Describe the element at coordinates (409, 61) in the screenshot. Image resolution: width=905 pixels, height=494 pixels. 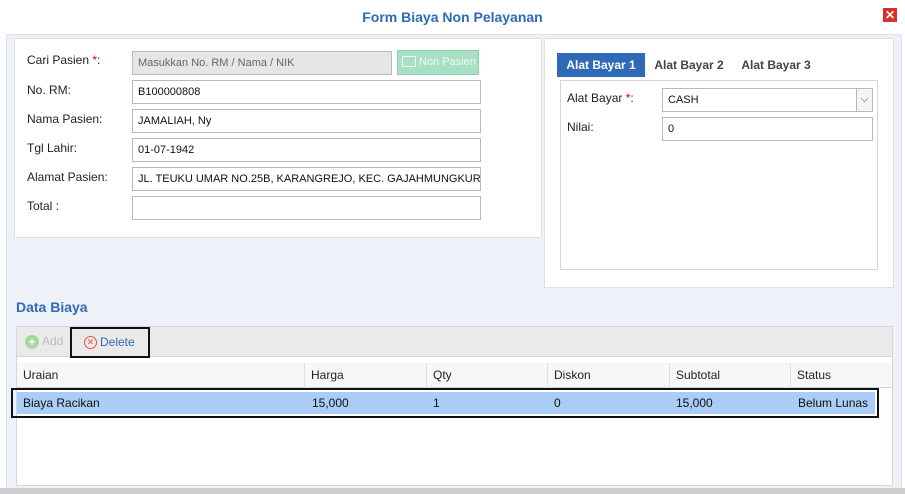
I see `id-card-icon` at that location.